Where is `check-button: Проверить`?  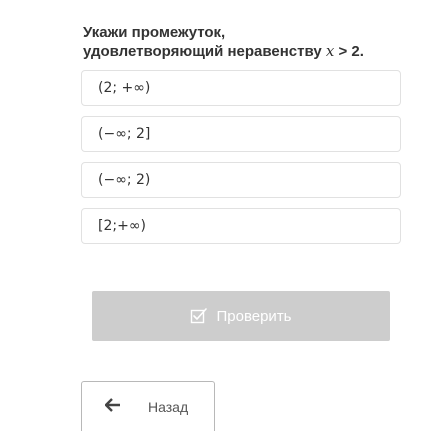
check-button: Проверить is located at coordinates (241, 316).